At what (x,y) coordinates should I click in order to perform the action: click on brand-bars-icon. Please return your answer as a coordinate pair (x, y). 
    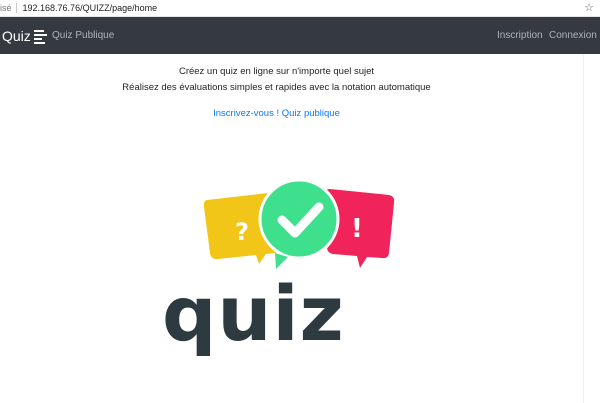
    Looking at the image, I should click on (40, 36).